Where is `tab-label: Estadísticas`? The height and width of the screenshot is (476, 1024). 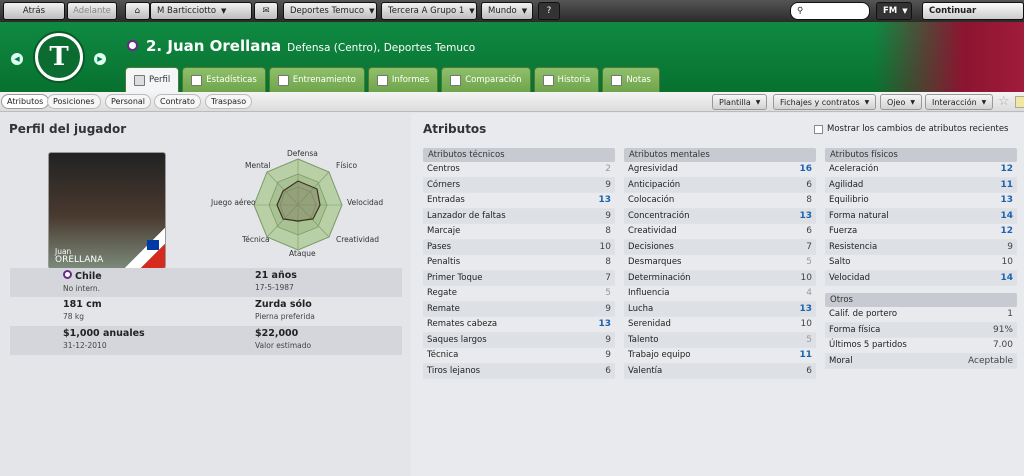
tab-label: Estadísticas is located at coordinates (231, 80).